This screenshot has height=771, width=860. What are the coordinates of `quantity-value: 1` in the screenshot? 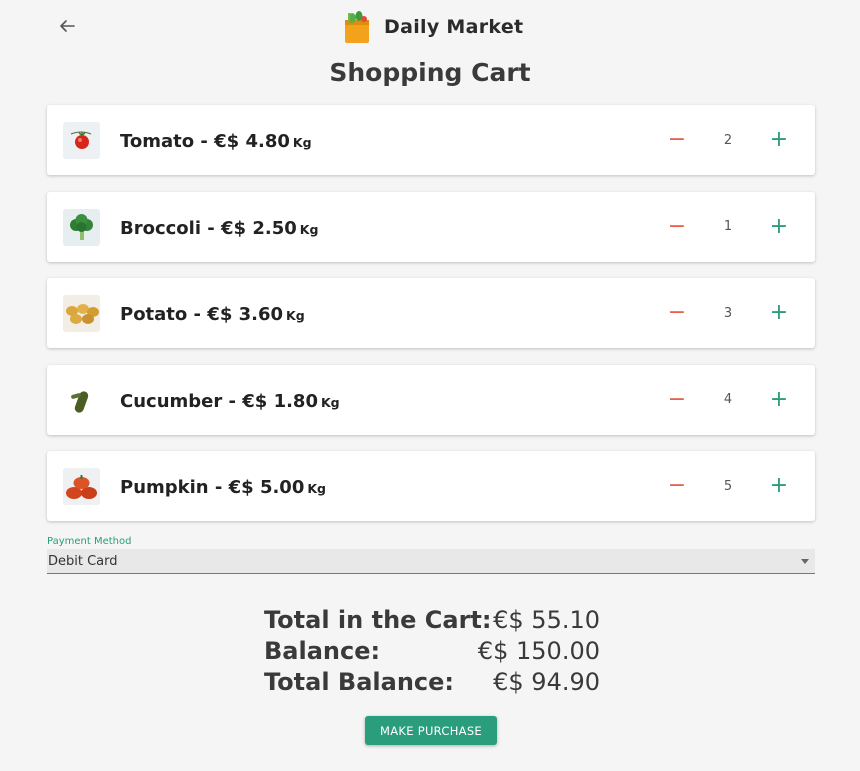 It's located at (728, 226).